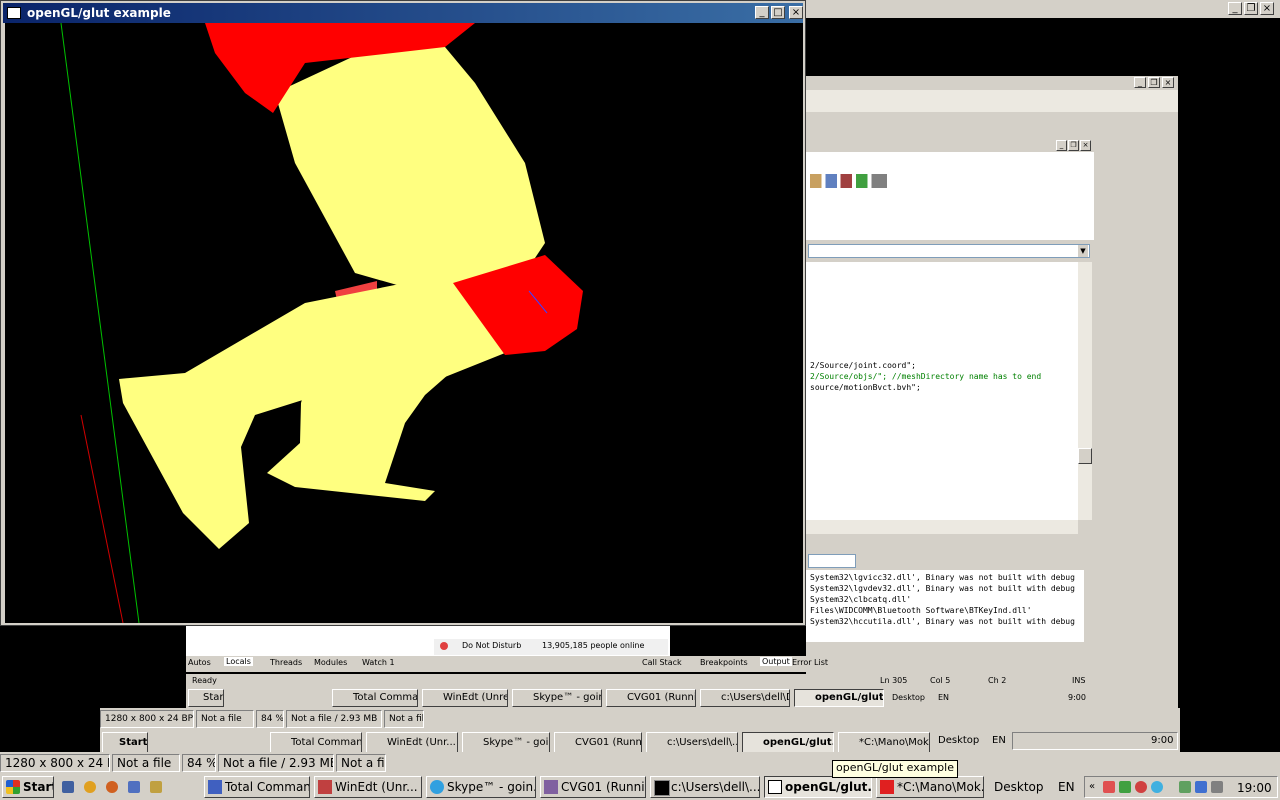 Image resolution: width=1280 pixels, height=800 pixels. Describe the element at coordinates (156, 787) in the screenshot. I see `tool-icon` at that location.